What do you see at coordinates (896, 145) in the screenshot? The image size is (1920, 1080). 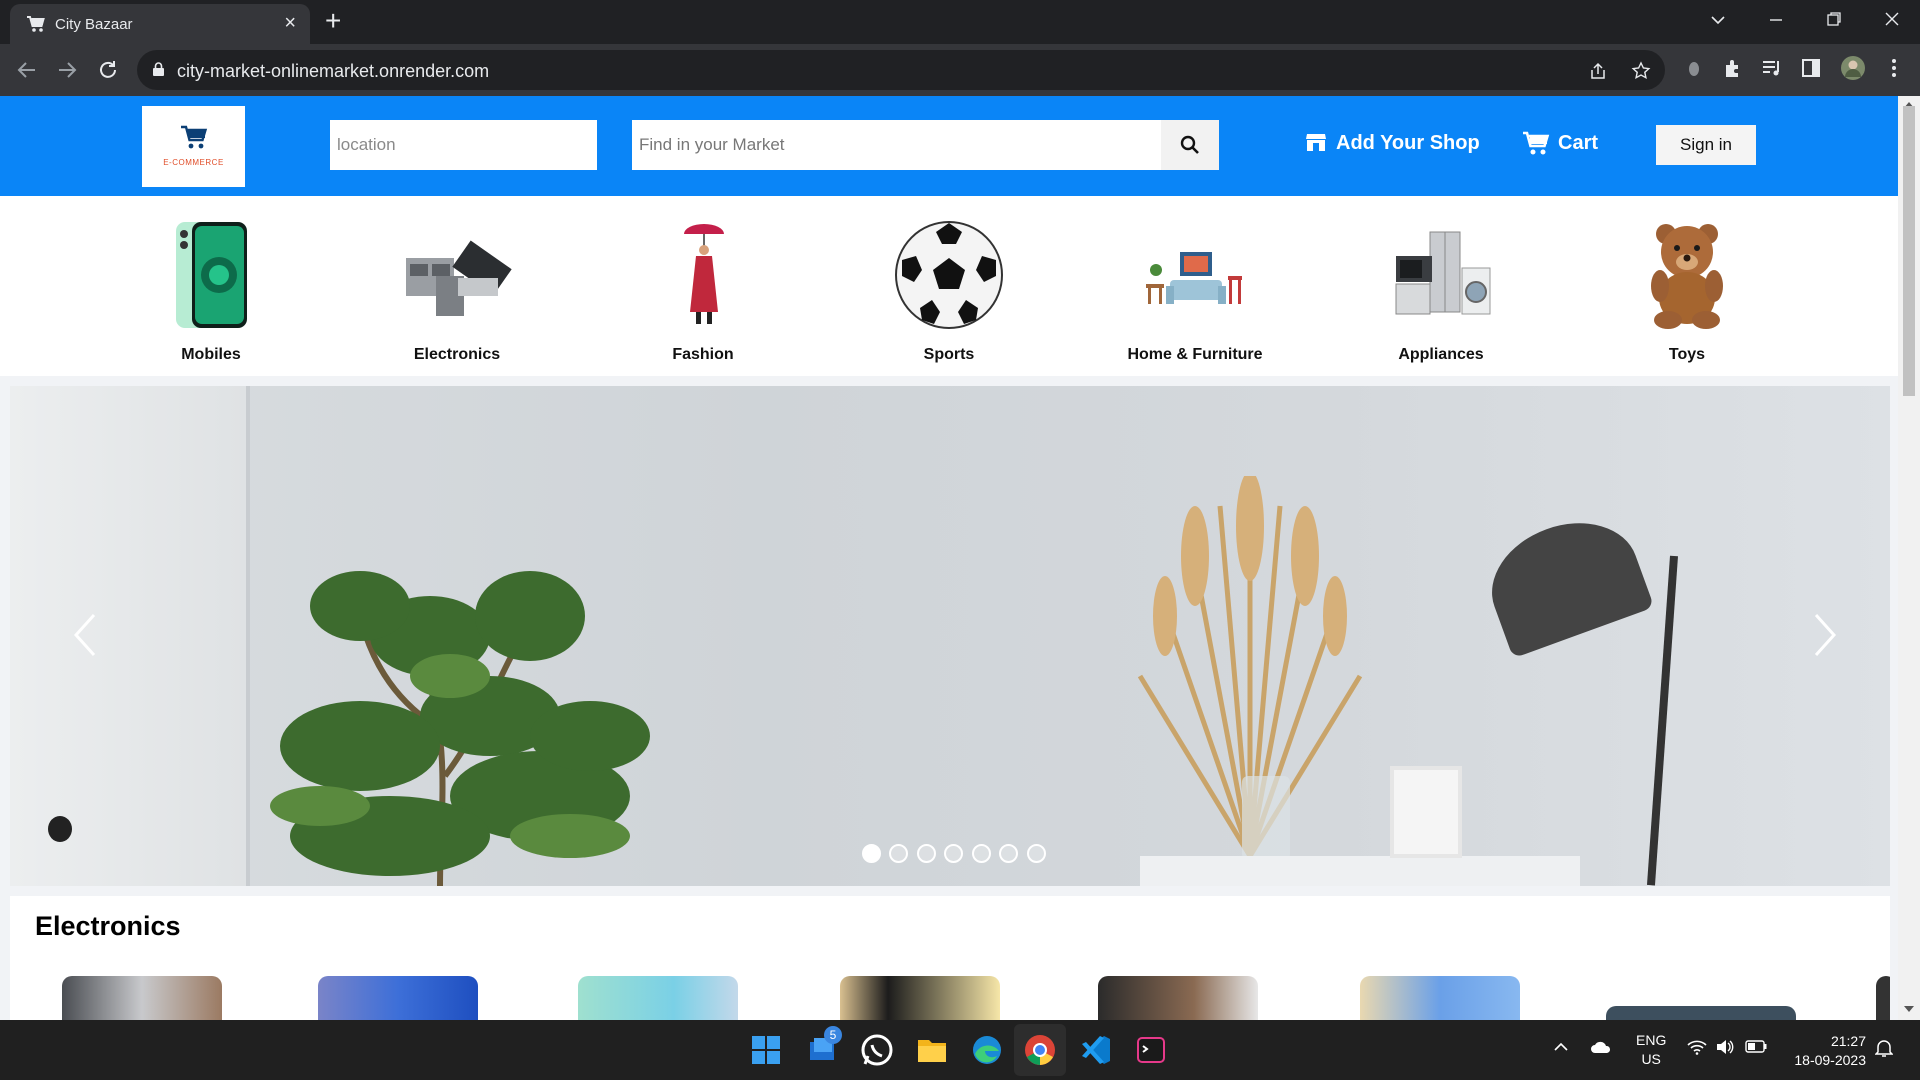 I see `search-input` at bounding box center [896, 145].